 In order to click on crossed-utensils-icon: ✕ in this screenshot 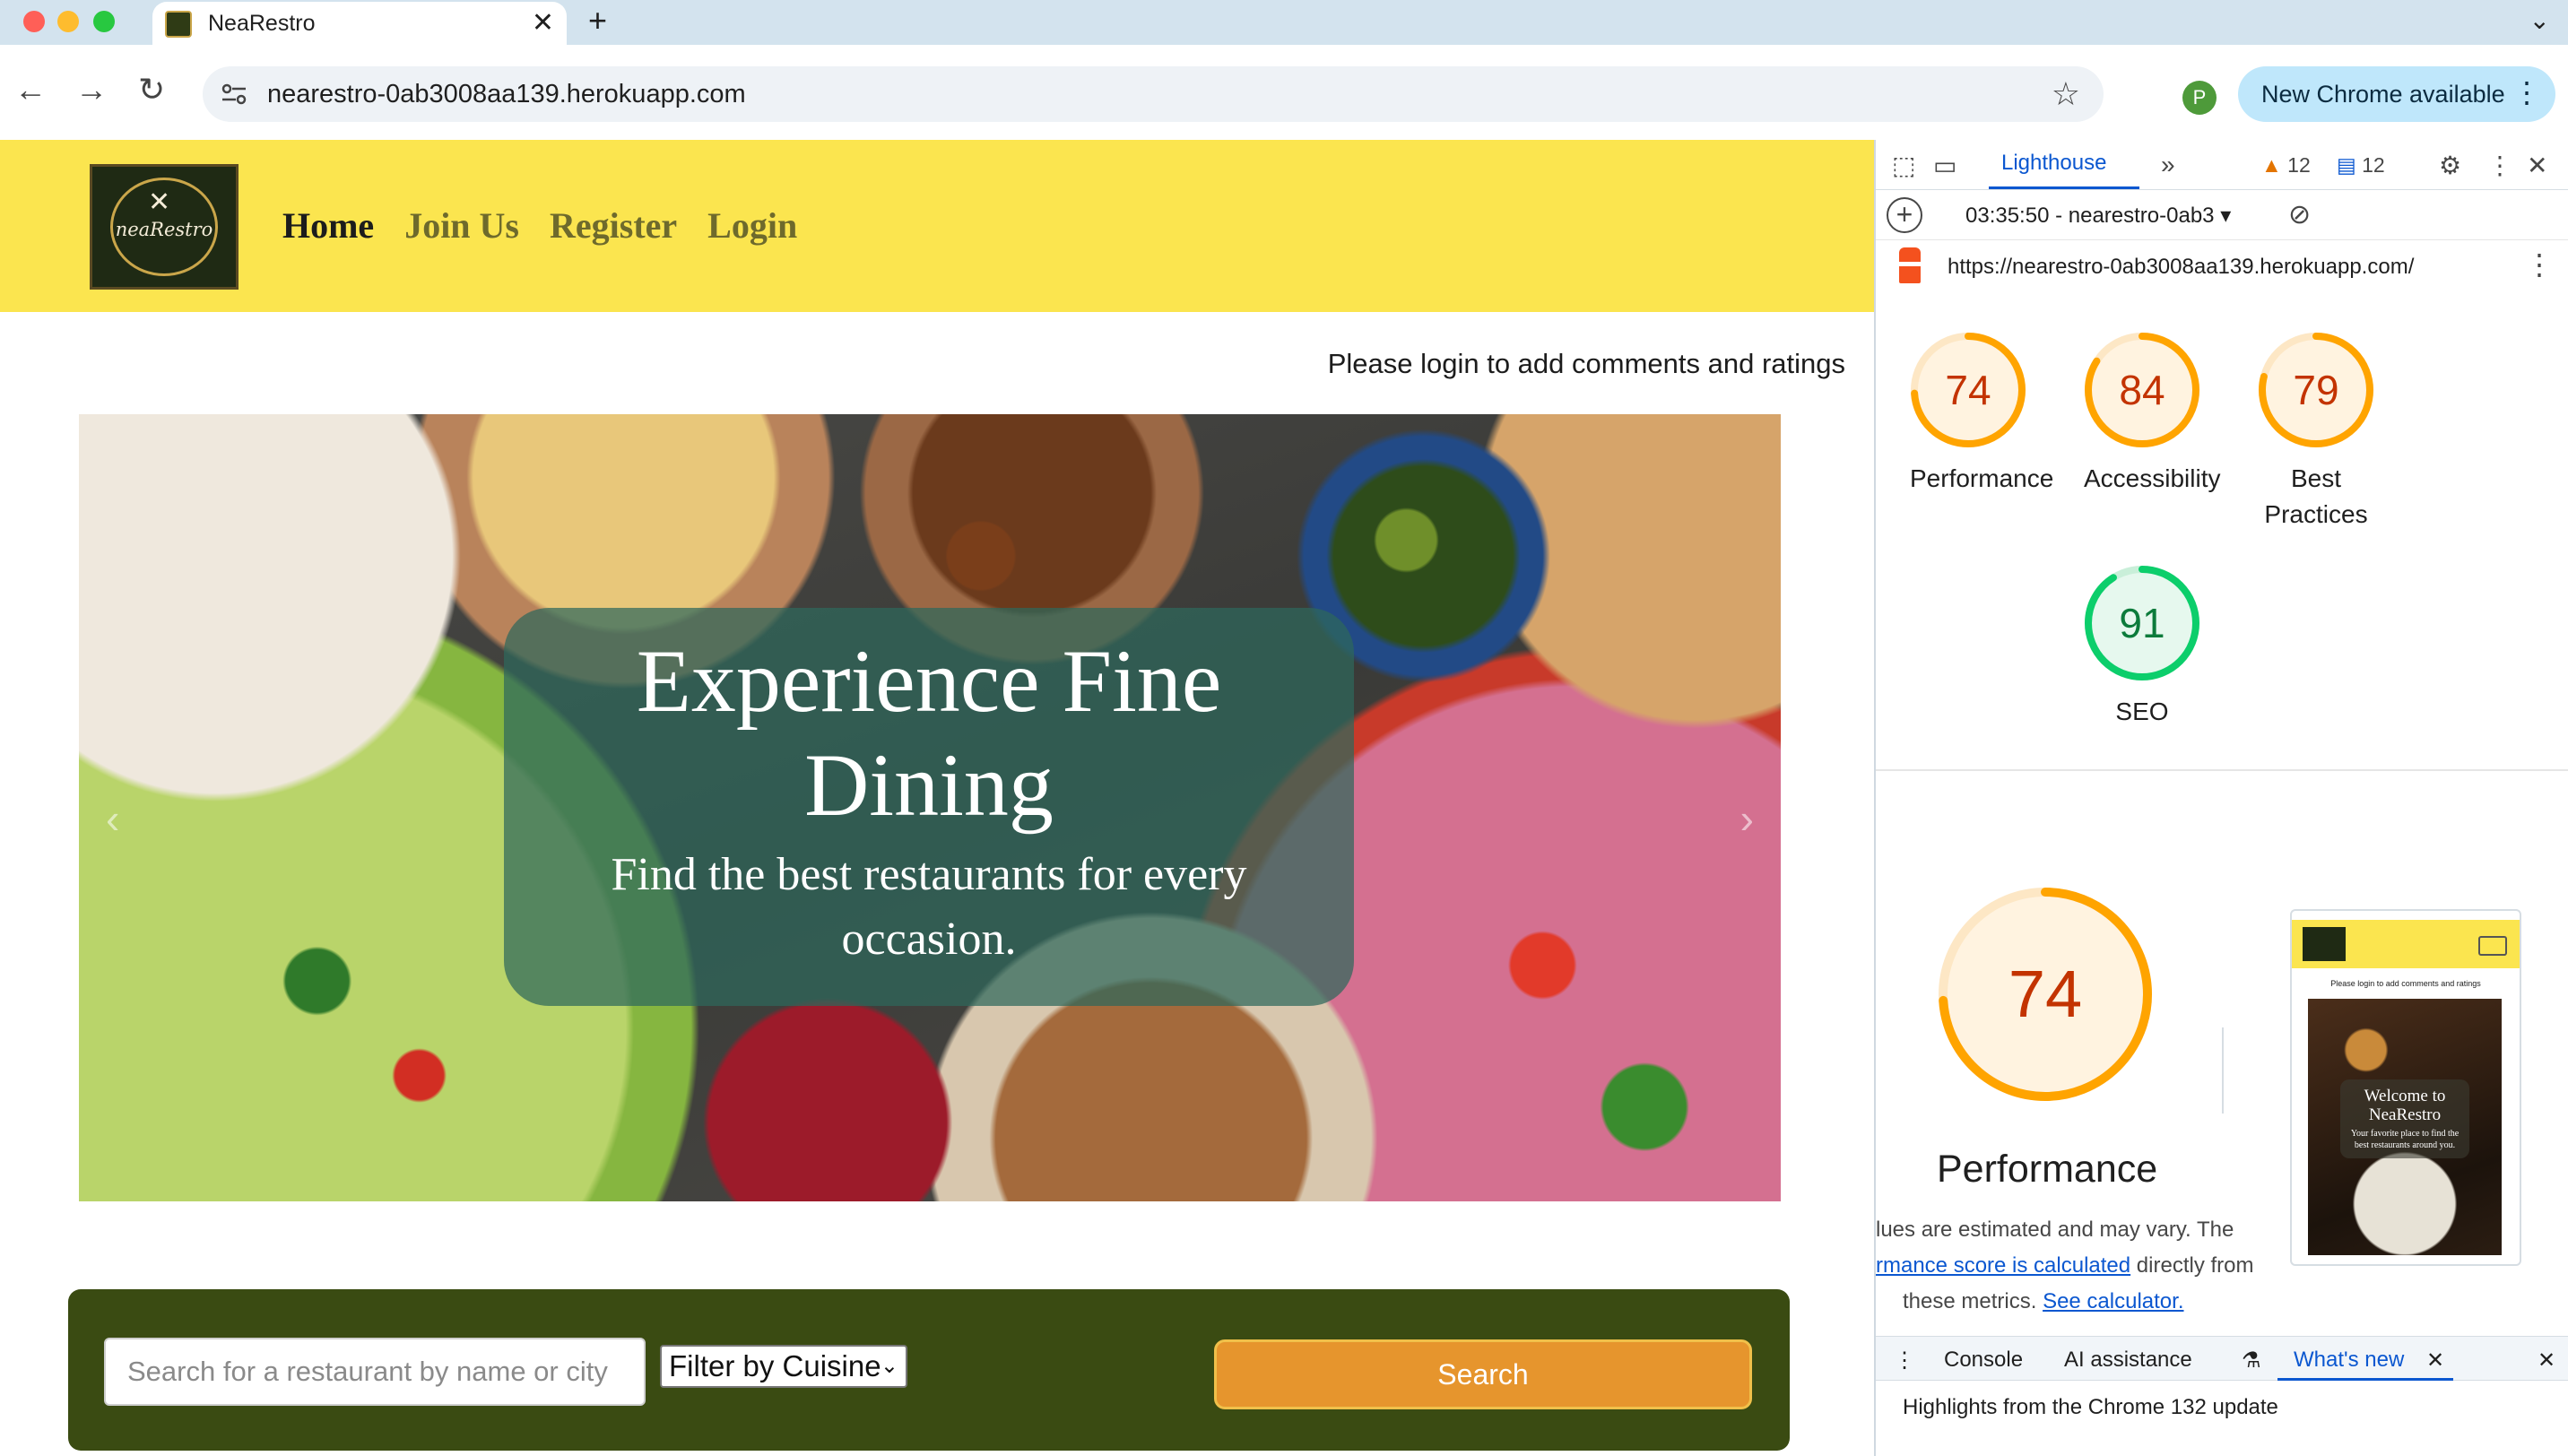, I will do `click(159, 202)`.